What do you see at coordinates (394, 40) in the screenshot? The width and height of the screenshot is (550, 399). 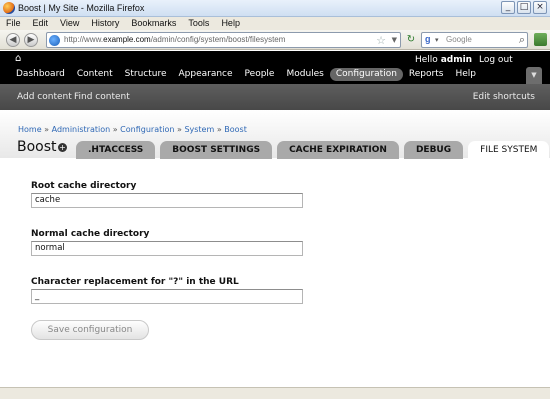 I see `url-dropdown-icon: ▼` at bounding box center [394, 40].